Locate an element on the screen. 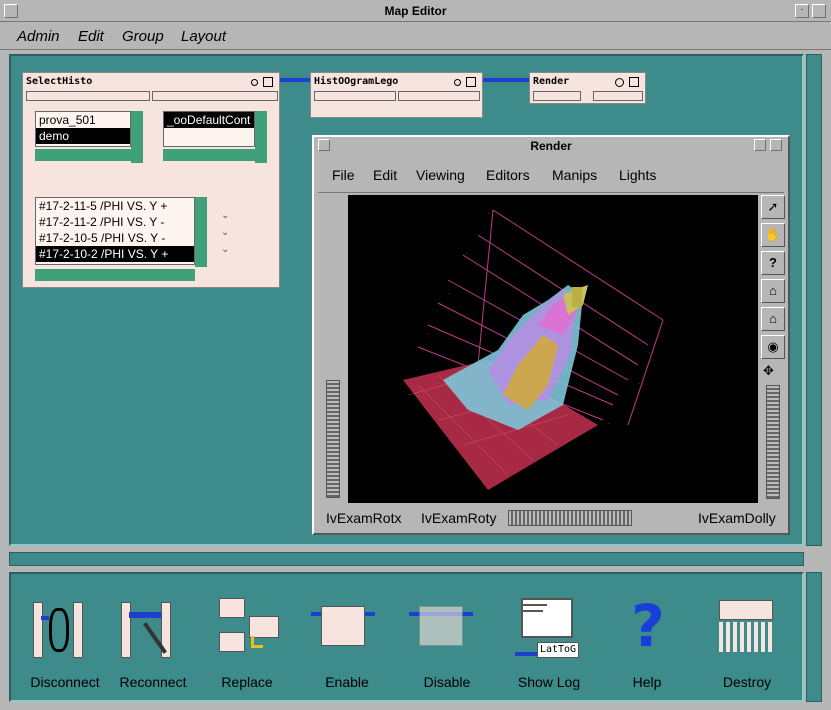 The width and height of the screenshot is (831, 710). reconnect-icon is located at coordinates (147, 631).